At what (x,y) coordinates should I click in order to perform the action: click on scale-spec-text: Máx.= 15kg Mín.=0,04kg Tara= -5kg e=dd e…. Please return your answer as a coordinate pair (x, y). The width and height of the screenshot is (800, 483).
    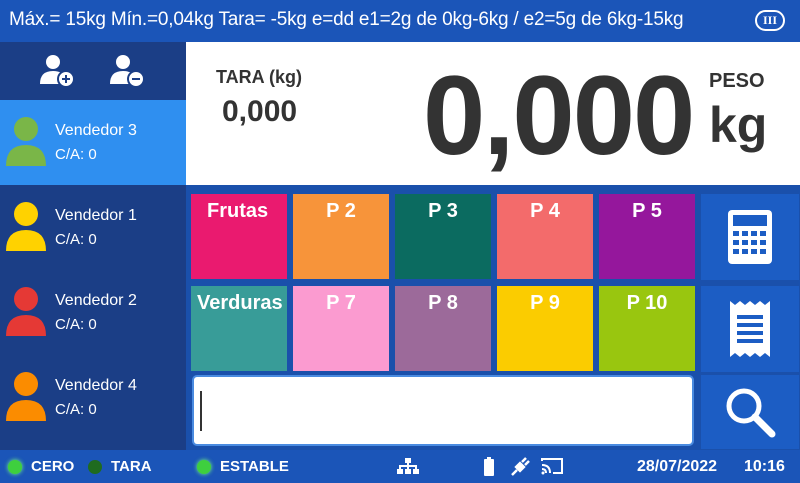
    Looking at the image, I should click on (346, 19).